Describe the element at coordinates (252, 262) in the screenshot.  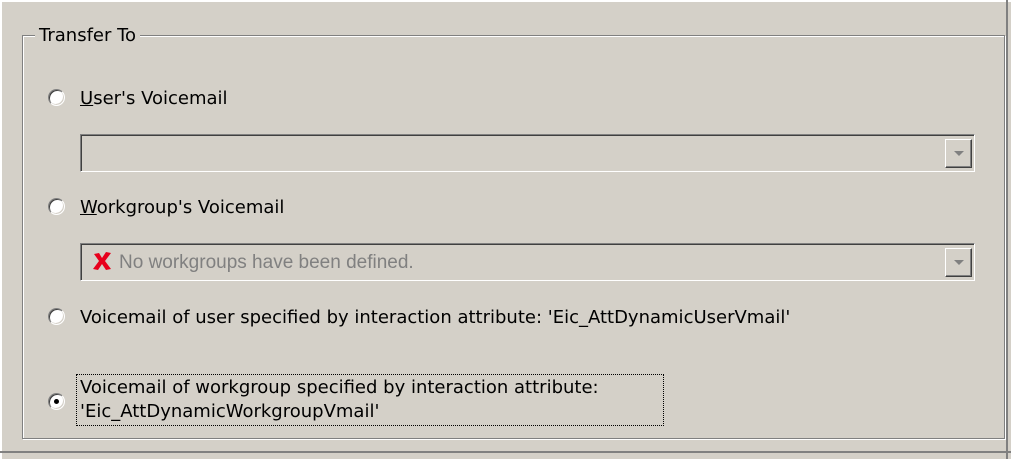
I see `workgroups-voicemail-combo-value: No workgroups have been defined.` at that location.